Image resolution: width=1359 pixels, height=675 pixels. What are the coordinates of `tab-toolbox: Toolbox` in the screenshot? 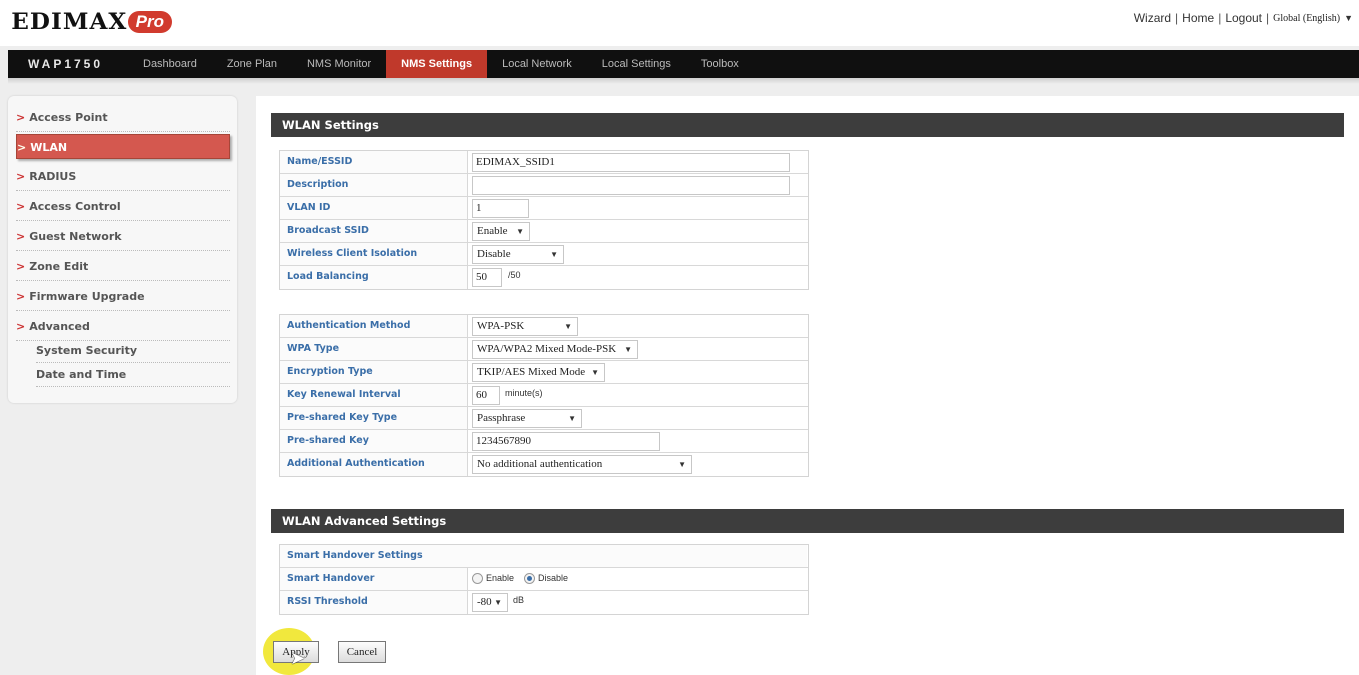 It's located at (720, 64).